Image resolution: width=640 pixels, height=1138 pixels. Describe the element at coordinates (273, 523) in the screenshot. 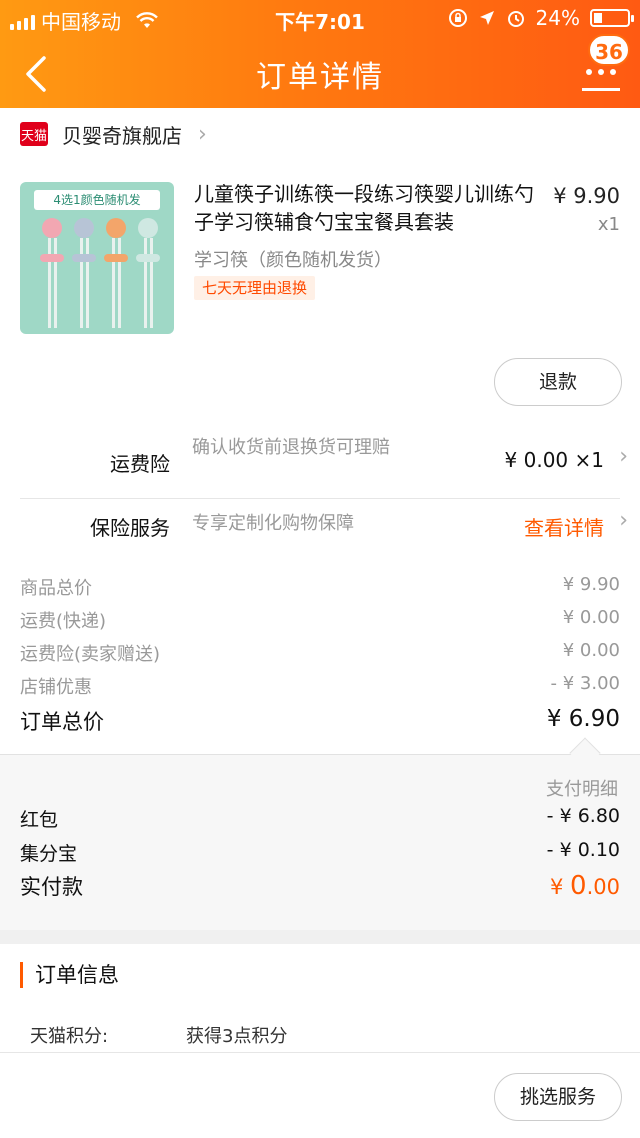

I see `insurance-service-desc: 专享定制化购物保障` at that location.